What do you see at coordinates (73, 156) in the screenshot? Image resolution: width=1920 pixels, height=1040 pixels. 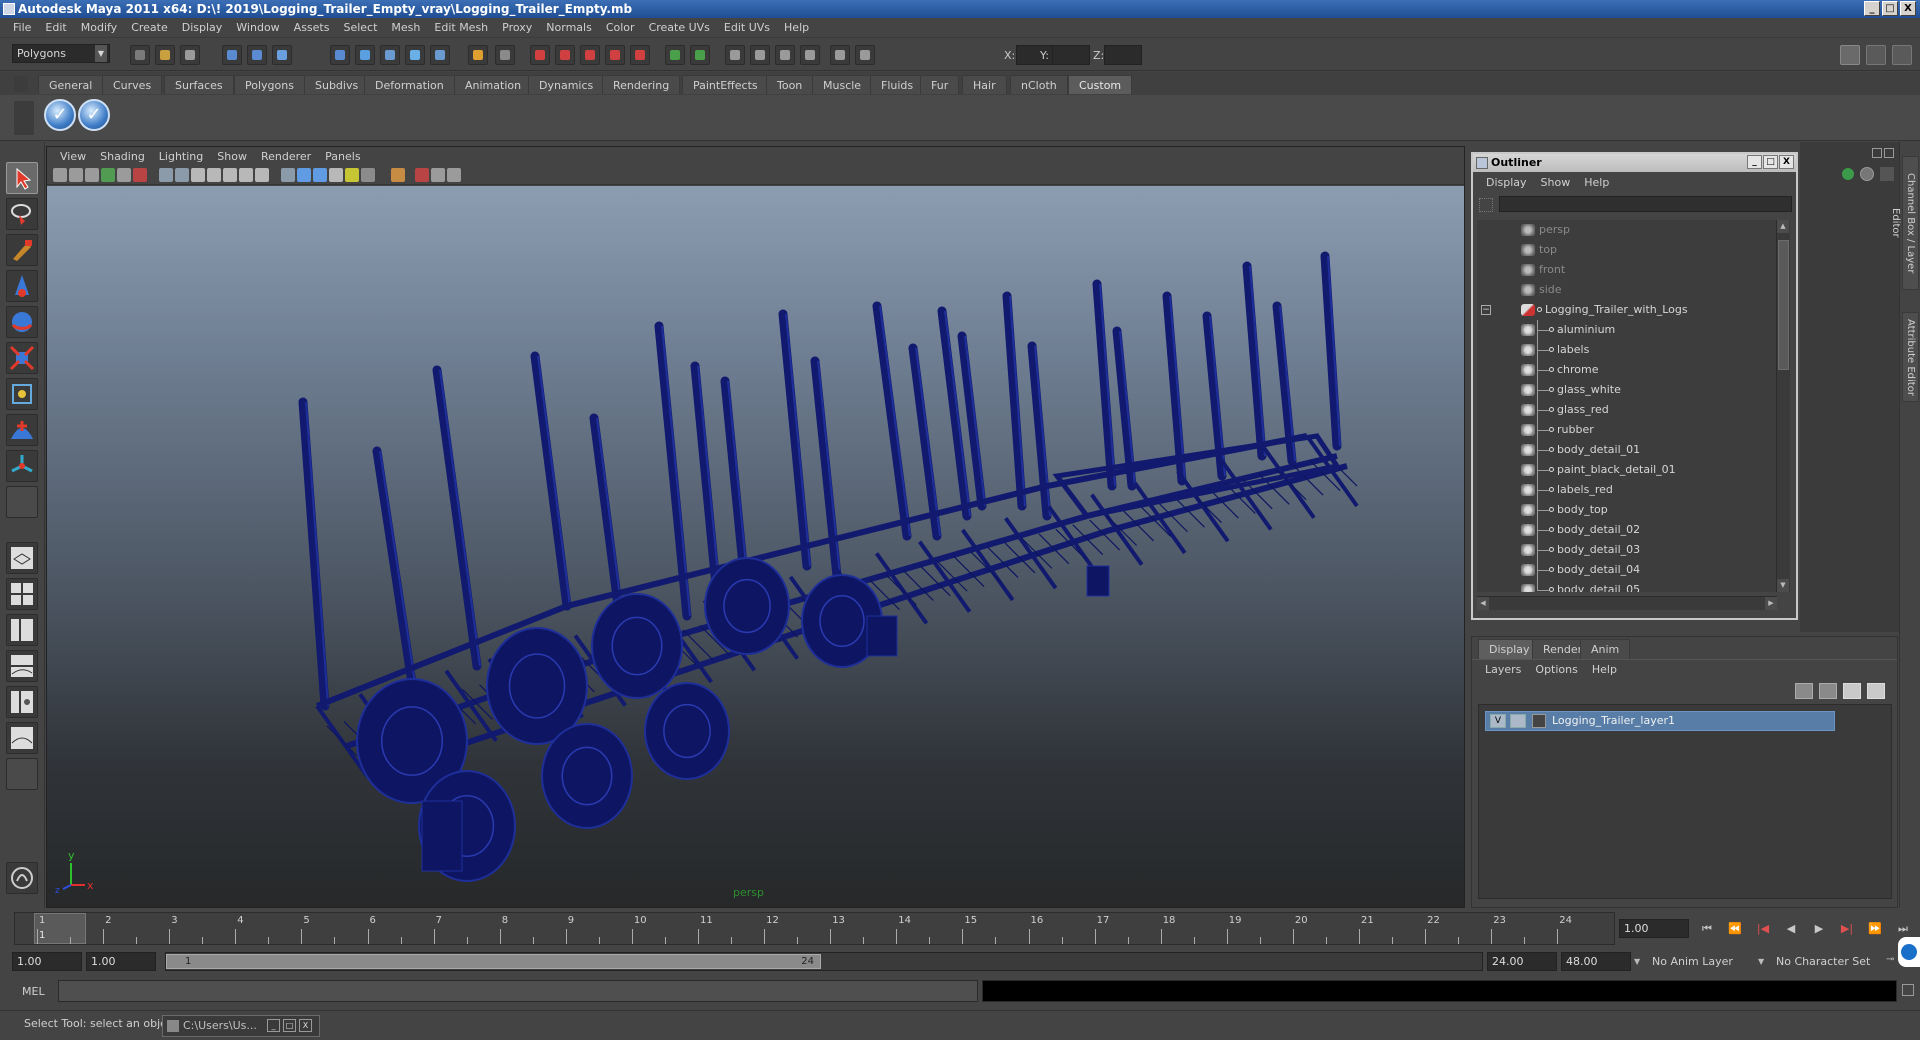 I see `viewport-menu-view: View` at bounding box center [73, 156].